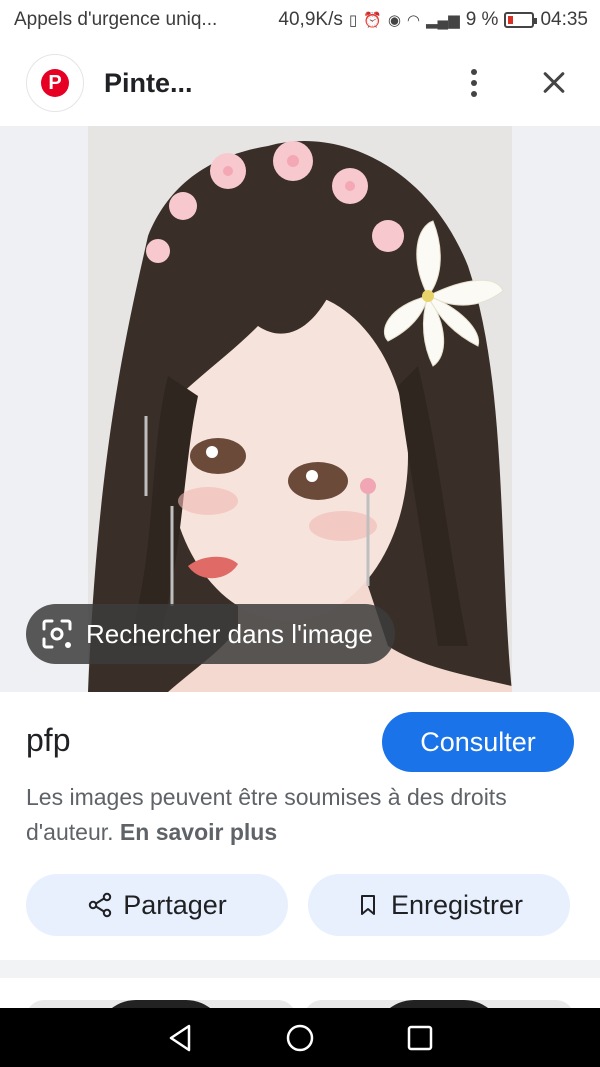 The image size is (600, 1067). What do you see at coordinates (353, 20) in the screenshot?
I see `vibrate-icon: ▯` at bounding box center [353, 20].